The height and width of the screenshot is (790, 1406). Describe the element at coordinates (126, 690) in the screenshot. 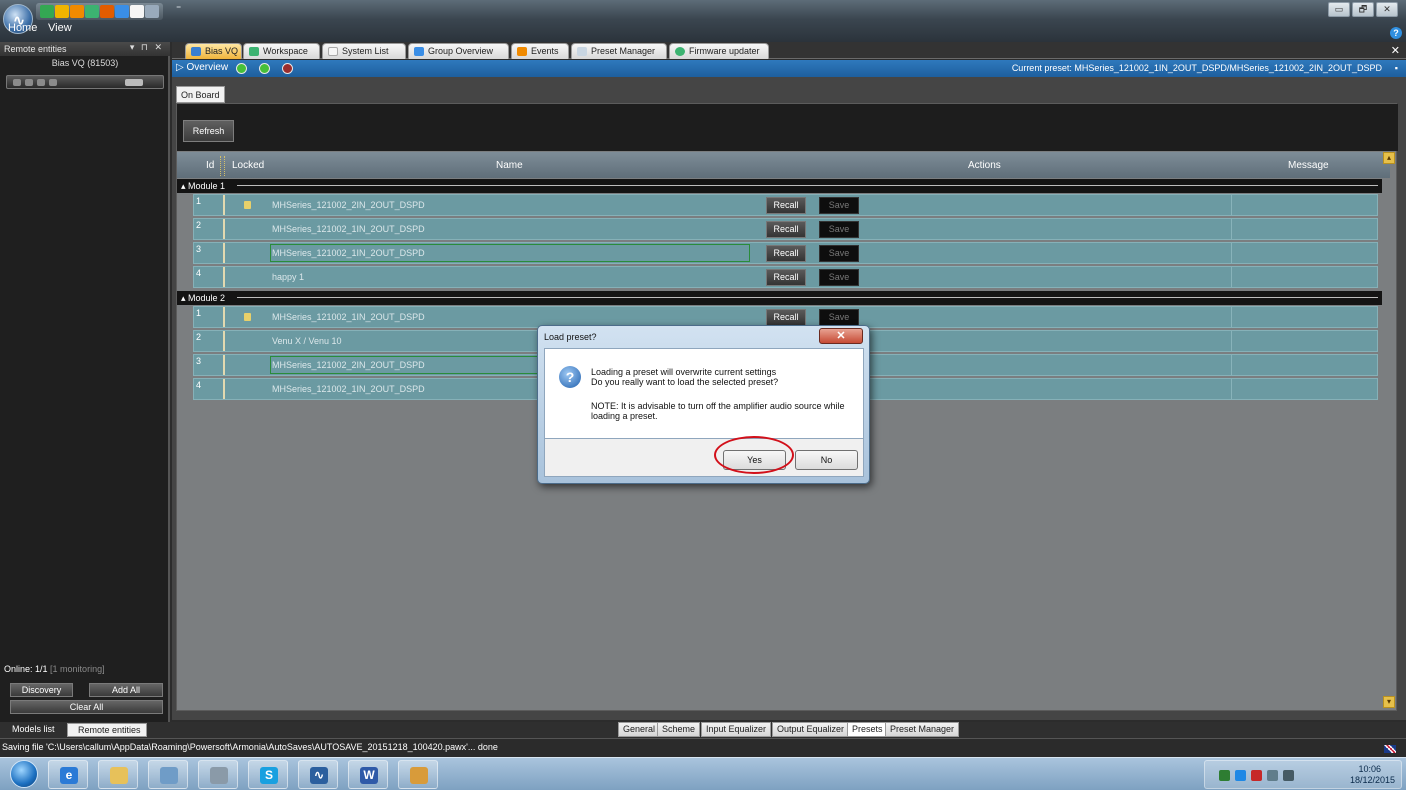

I see `add-all-button: Add All` at that location.